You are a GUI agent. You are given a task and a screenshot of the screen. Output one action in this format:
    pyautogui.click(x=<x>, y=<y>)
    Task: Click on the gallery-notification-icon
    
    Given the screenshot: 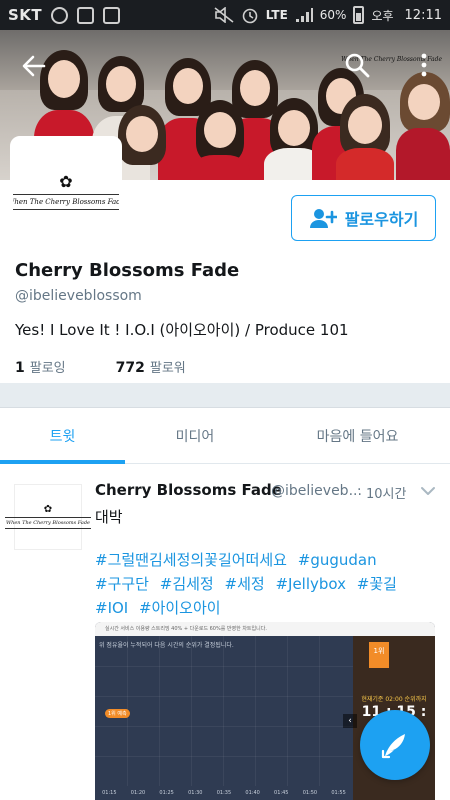 What is the action you would take?
    pyautogui.click(x=86, y=15)
    